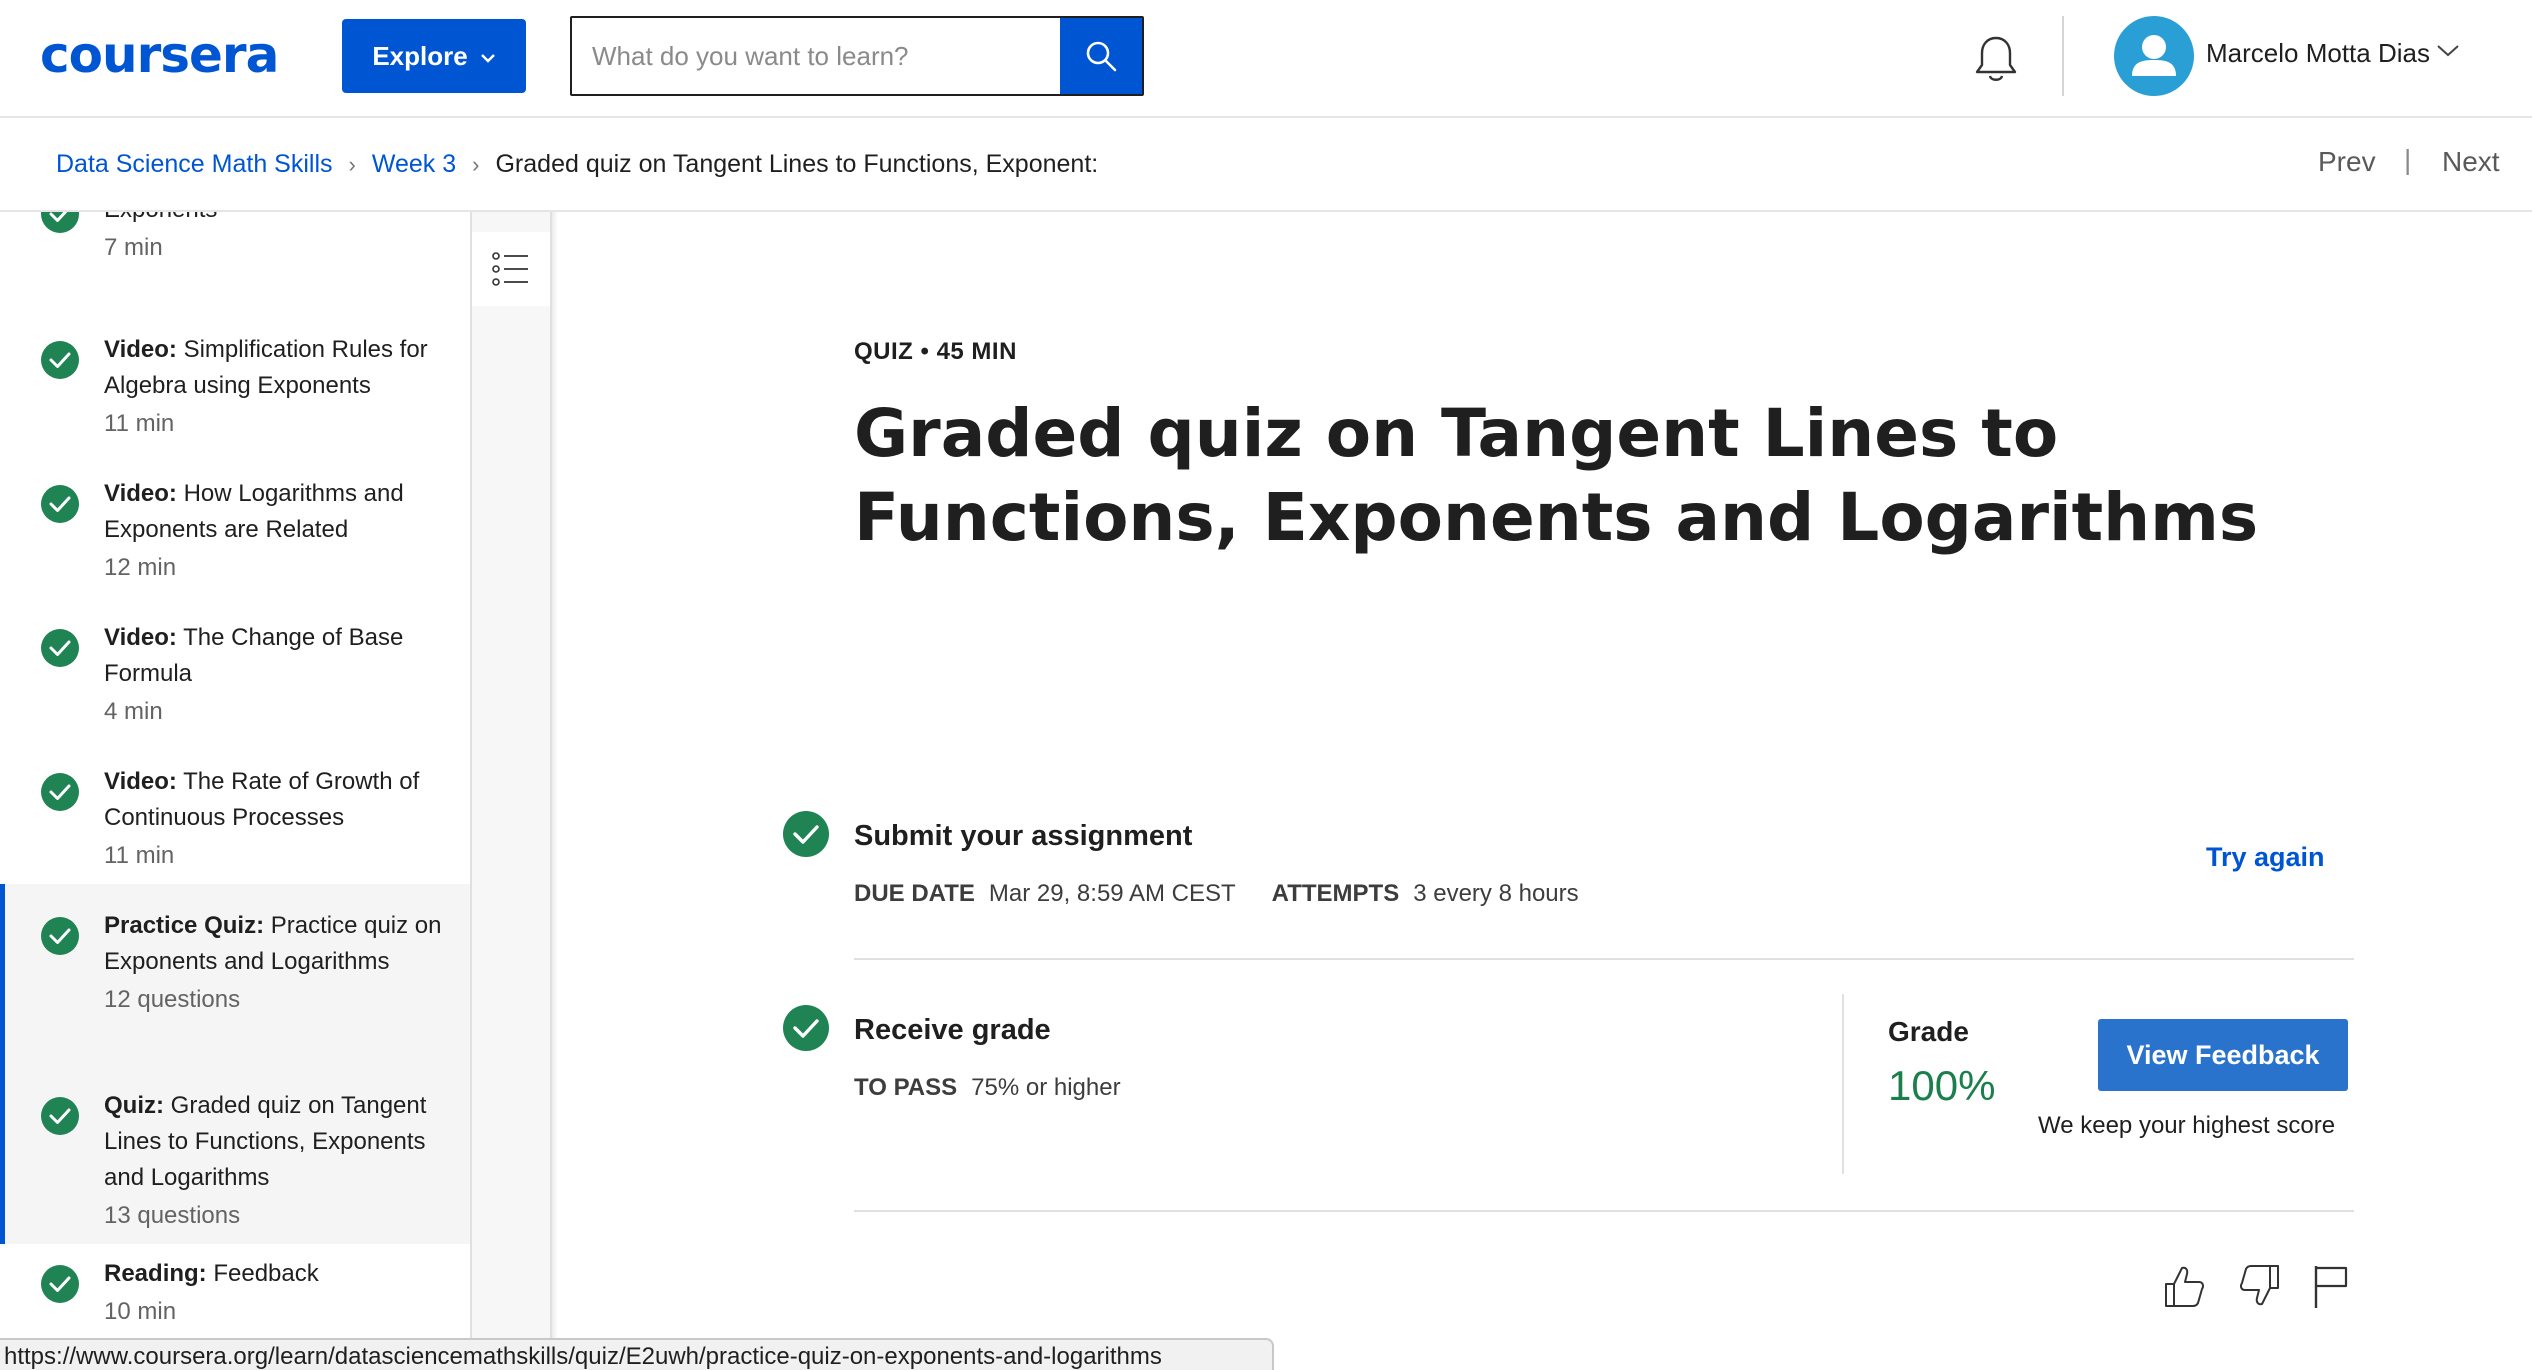 The height and width of the screenshot is (1370, 2532). Describe the element at coordinates (512, 791) in the screenshot. I see `toc-rail` at that location.